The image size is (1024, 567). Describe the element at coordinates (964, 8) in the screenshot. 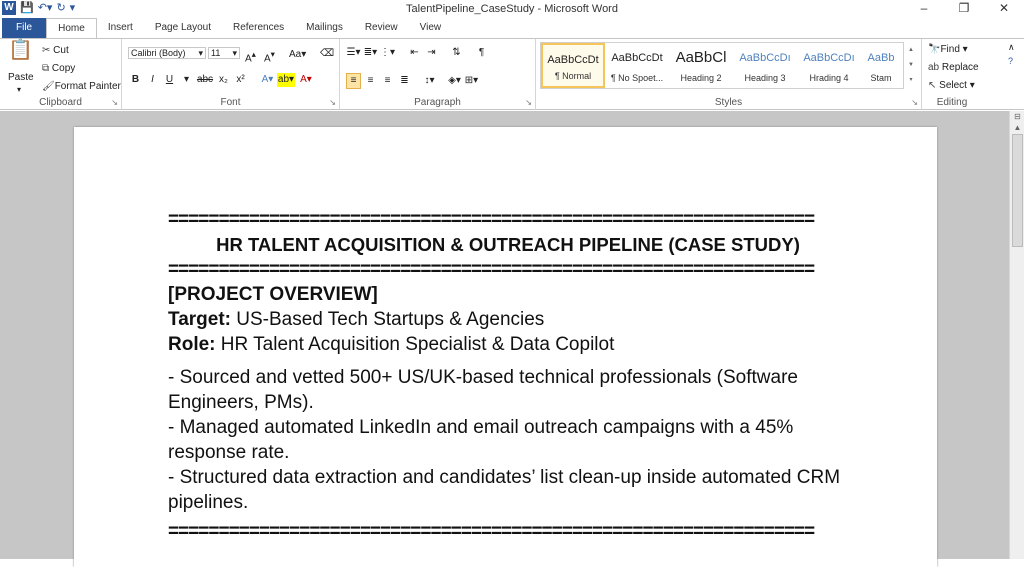

I see `restore-button: ❐` at that location.